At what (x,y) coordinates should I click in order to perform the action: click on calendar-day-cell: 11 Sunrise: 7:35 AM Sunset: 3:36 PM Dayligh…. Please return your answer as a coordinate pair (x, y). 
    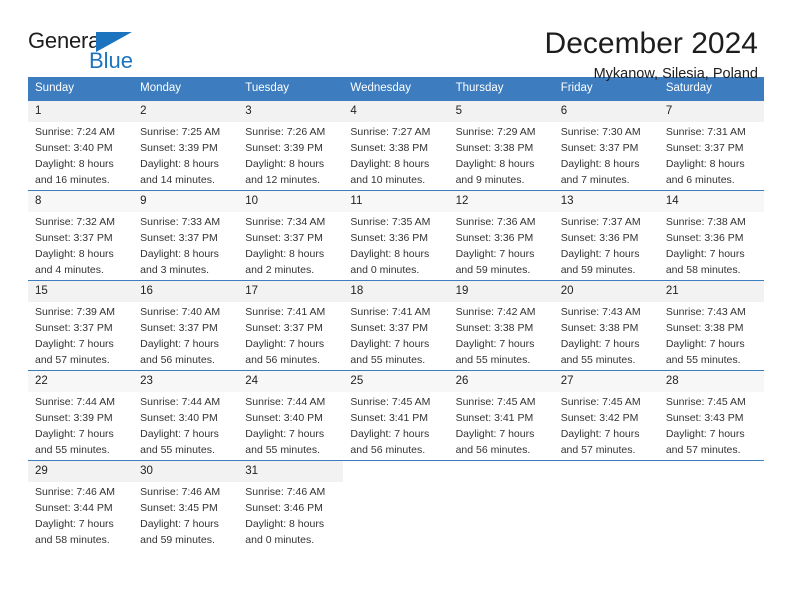
    Looking at the image, I should click on (396, 235).